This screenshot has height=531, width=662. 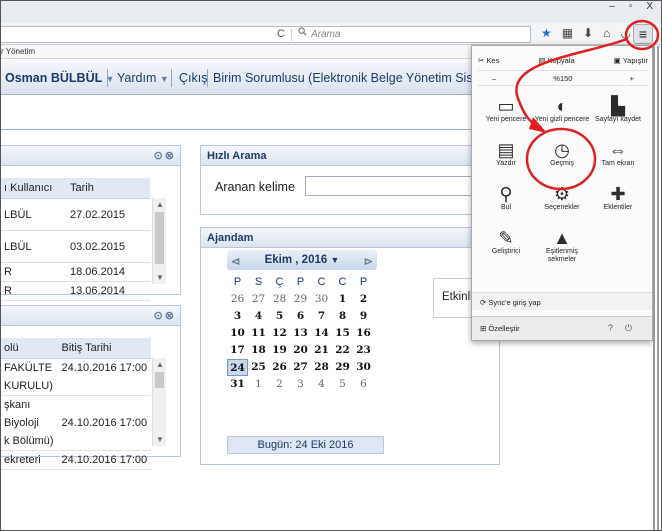 I want to click on annotation-arrow, so click(x=571, y=84).